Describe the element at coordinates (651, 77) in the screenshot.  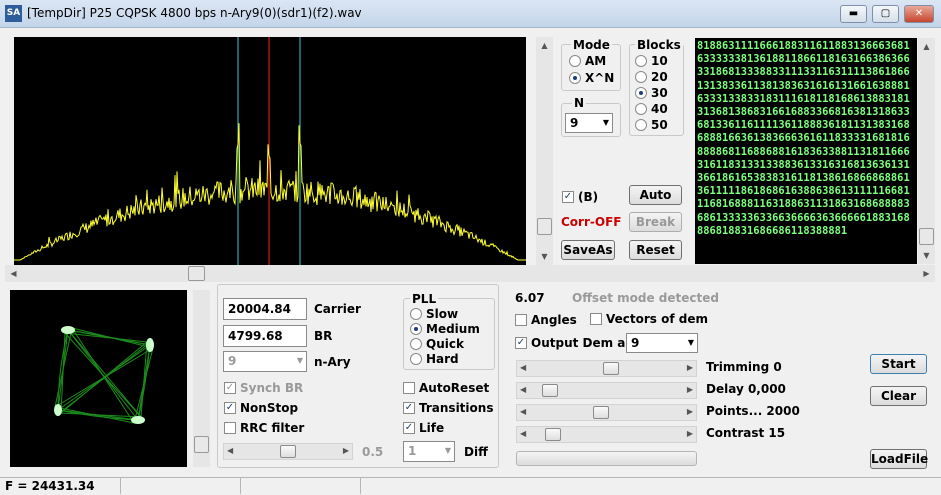
I see `blocks-20-radio: 20` at that location.